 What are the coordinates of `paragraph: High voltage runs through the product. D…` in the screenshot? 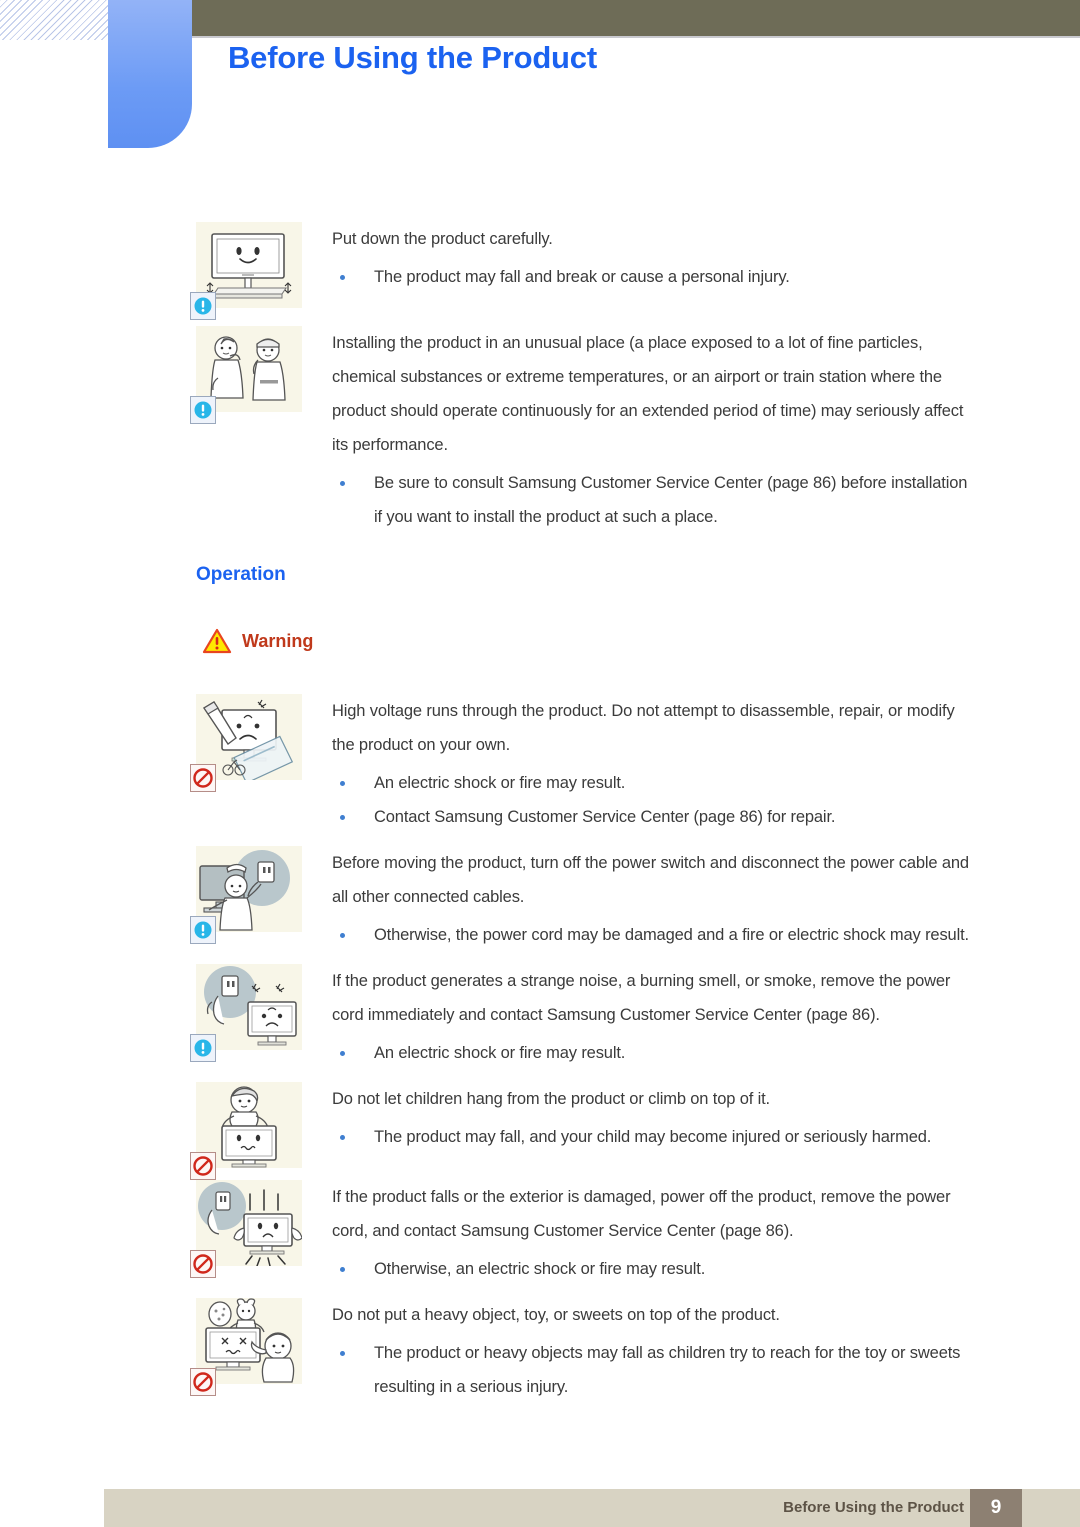 It's located at (643, 728).